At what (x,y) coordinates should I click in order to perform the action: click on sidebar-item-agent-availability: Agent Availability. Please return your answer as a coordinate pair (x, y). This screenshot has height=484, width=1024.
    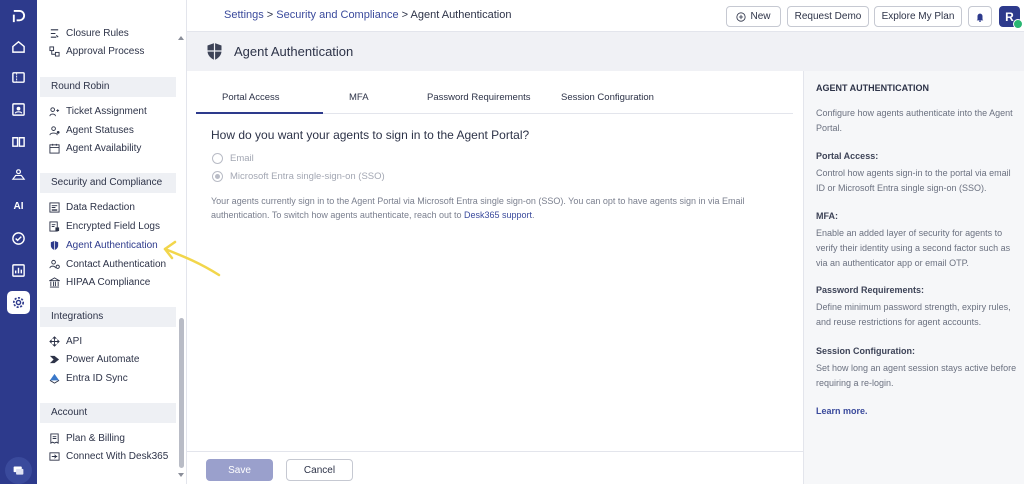
    Looking at the image, I should click on (95, 148).